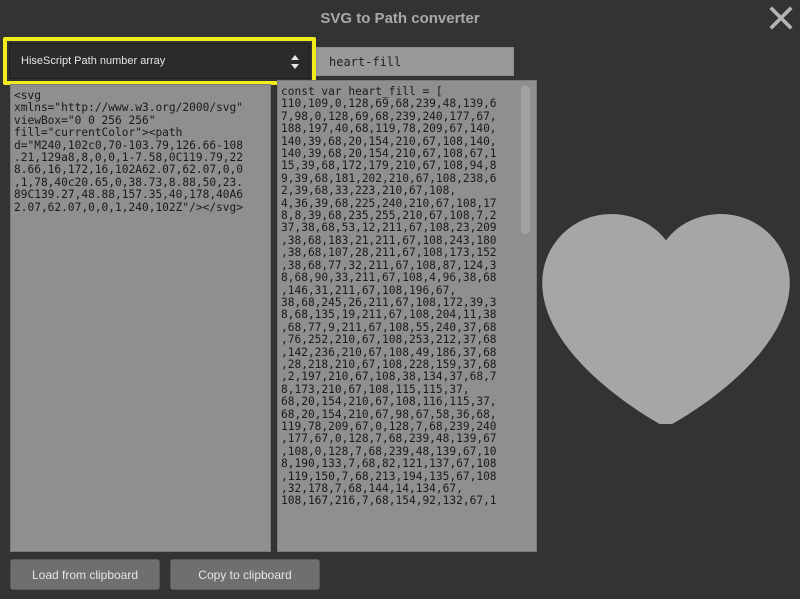  What do you see at coordinates (85, 574) in the screenshot?
I see `load-from-clipboard-button: Load from clipboard` at bounding box center [85, 574].